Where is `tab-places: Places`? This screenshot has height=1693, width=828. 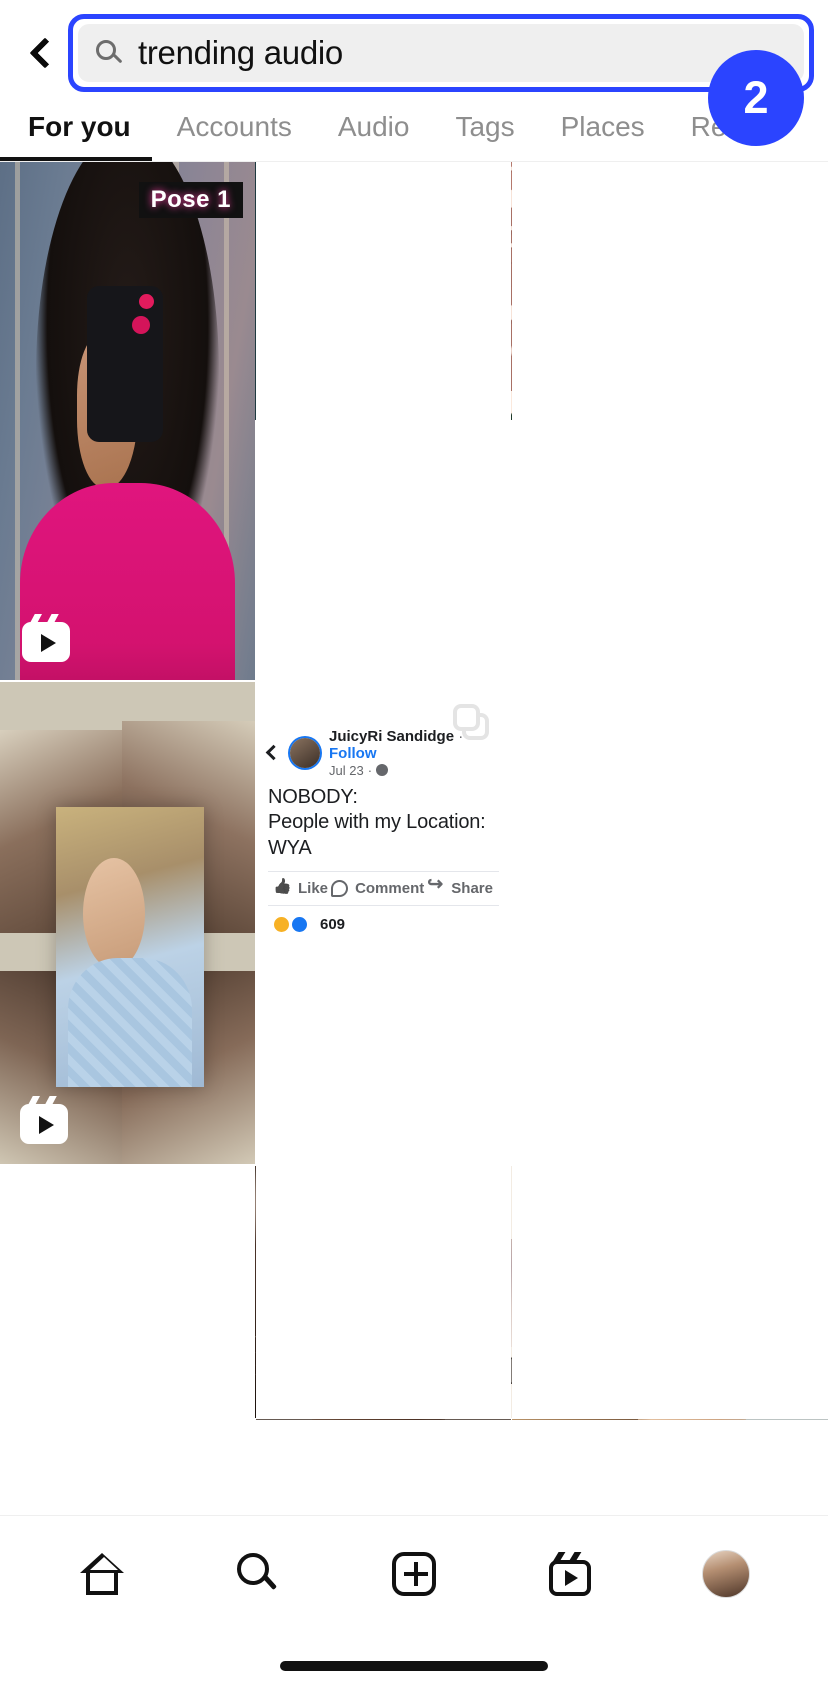
tab-places: Places is located at coordinates (603, 134).